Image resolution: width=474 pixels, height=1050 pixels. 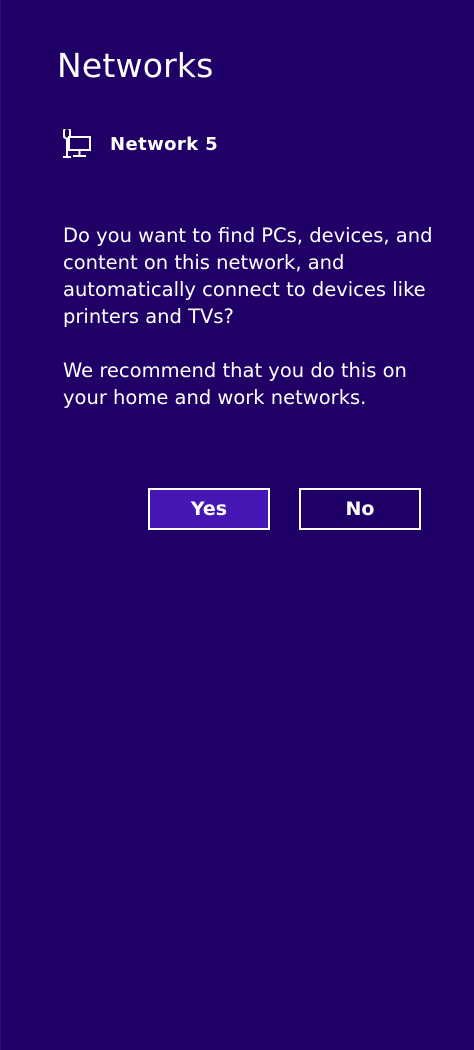 I want to click on network-row: Network 5, so click(x=139, y=143).